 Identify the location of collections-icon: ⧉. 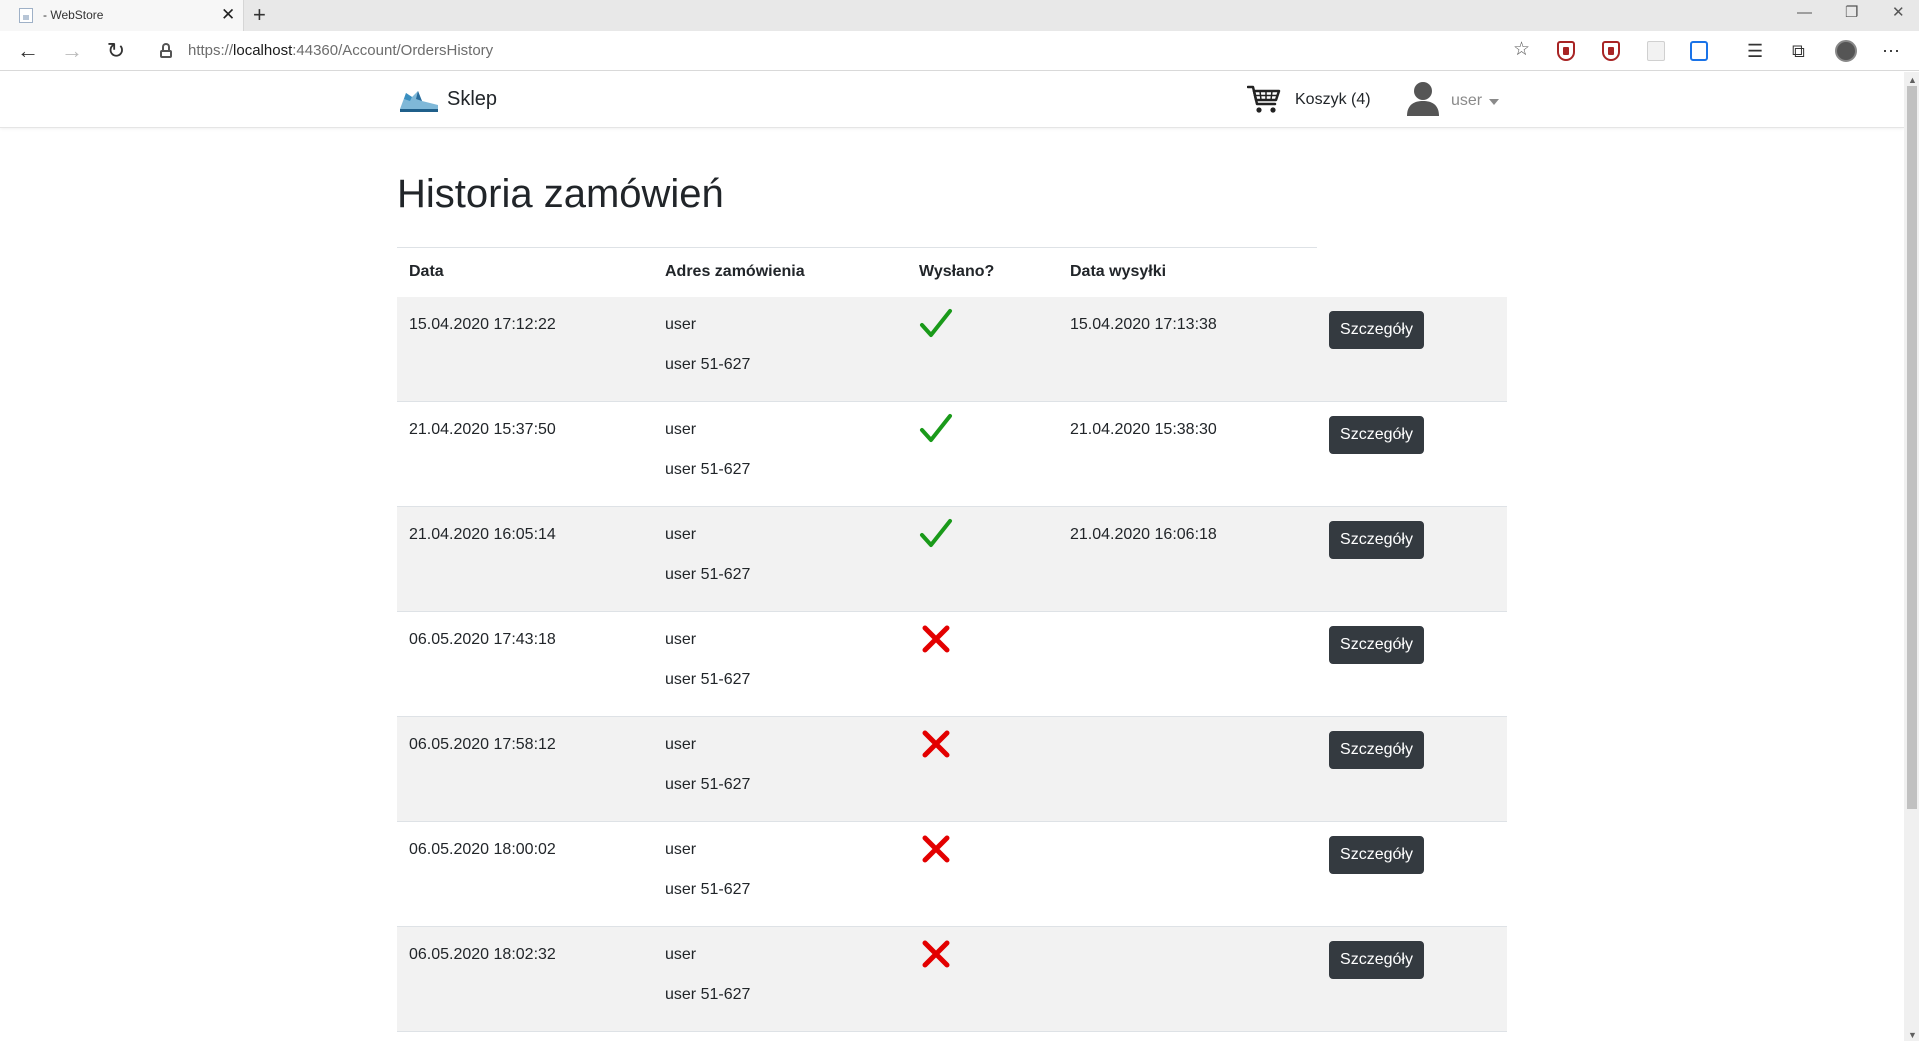
(1798, 51).